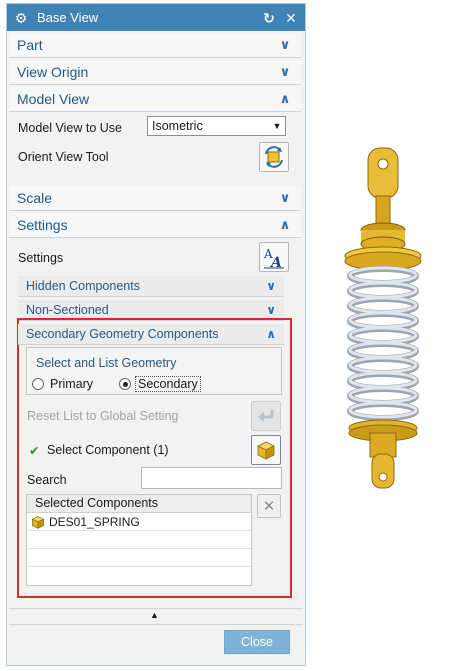 Image resolution: width=459 pixels, height=671 pixels. What do you see at coordinates (151, 286) in the screenshot?
I see `hidden-components-header: Hidden Components ∨` at bounding box center [151, 286].